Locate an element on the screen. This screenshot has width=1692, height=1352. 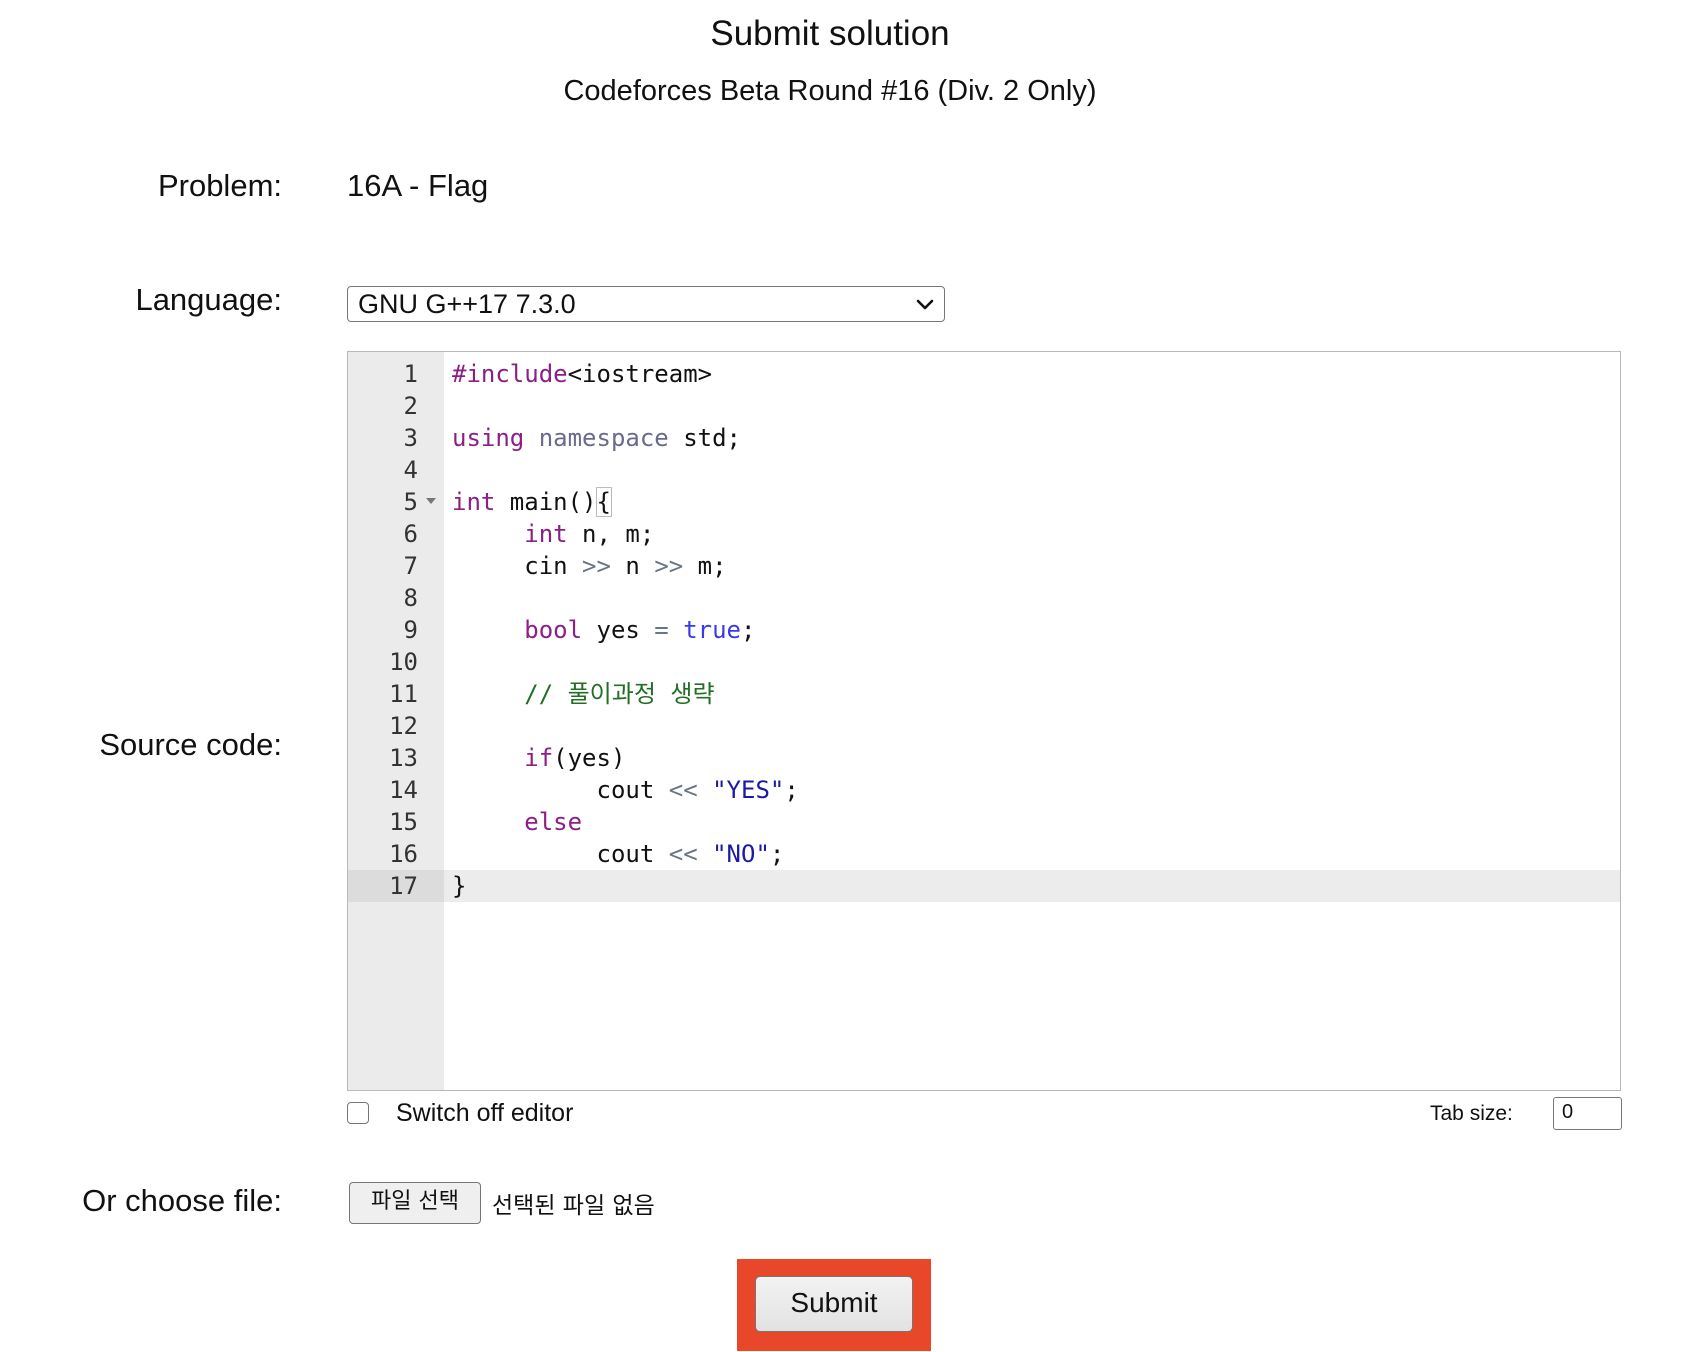
code-token: "NO" is located at coordinates (741, 854).